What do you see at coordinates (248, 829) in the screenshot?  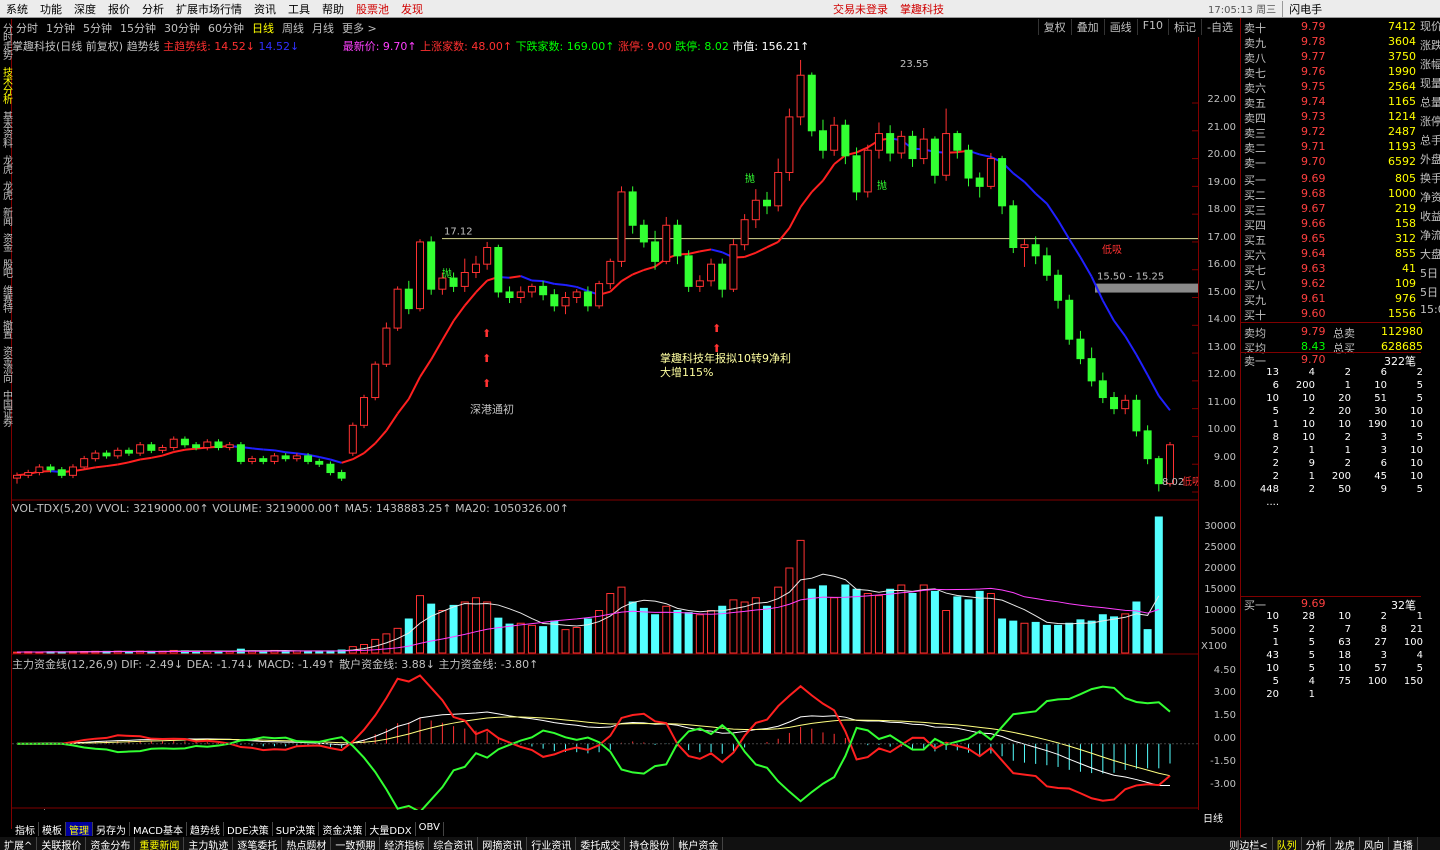 I see `btab-dde: DDE决策` at bounding box center [248, 829].